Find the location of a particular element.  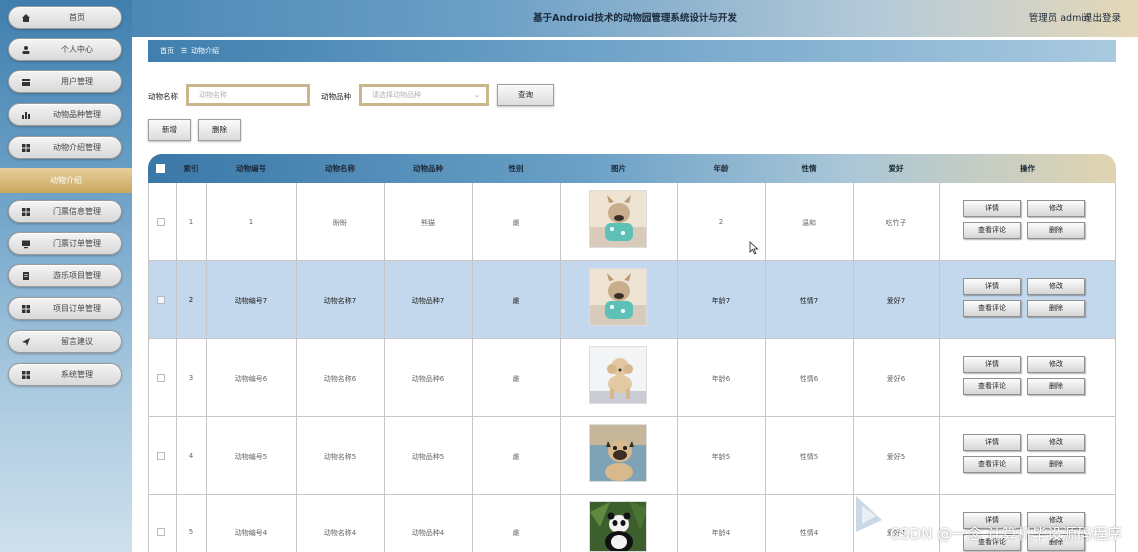

cell-index: 2 is located at coordinates (191, 300).